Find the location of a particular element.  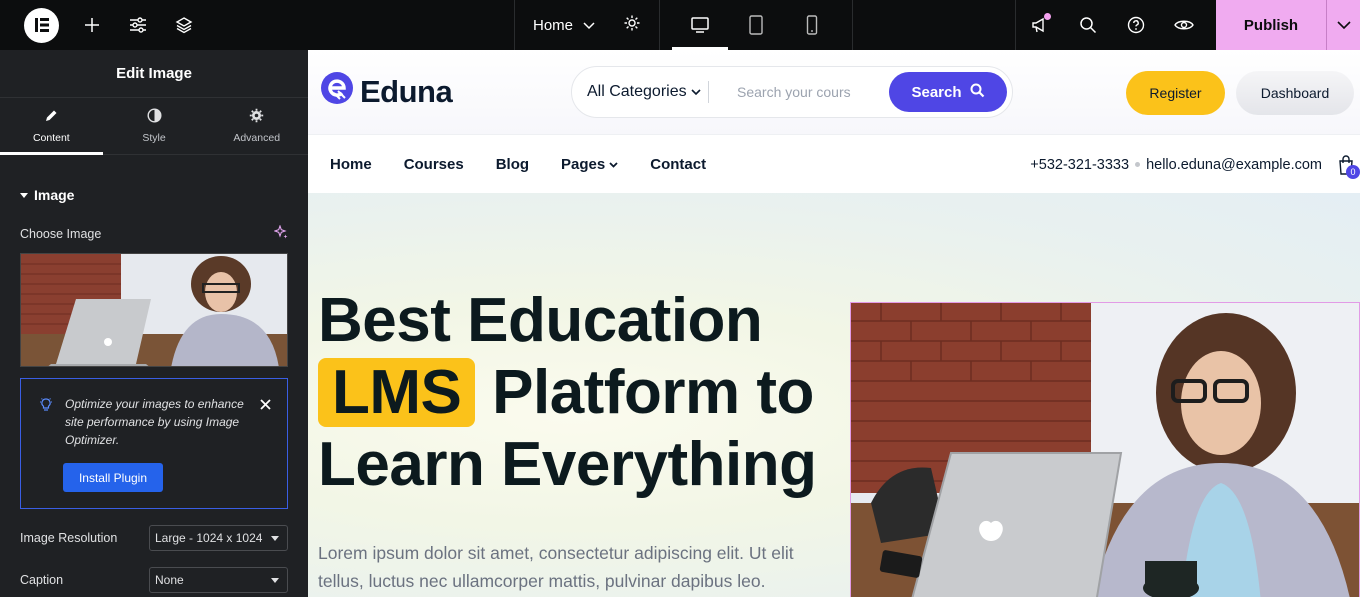

caption-row: Caption None is located at coordinates (154, 580).